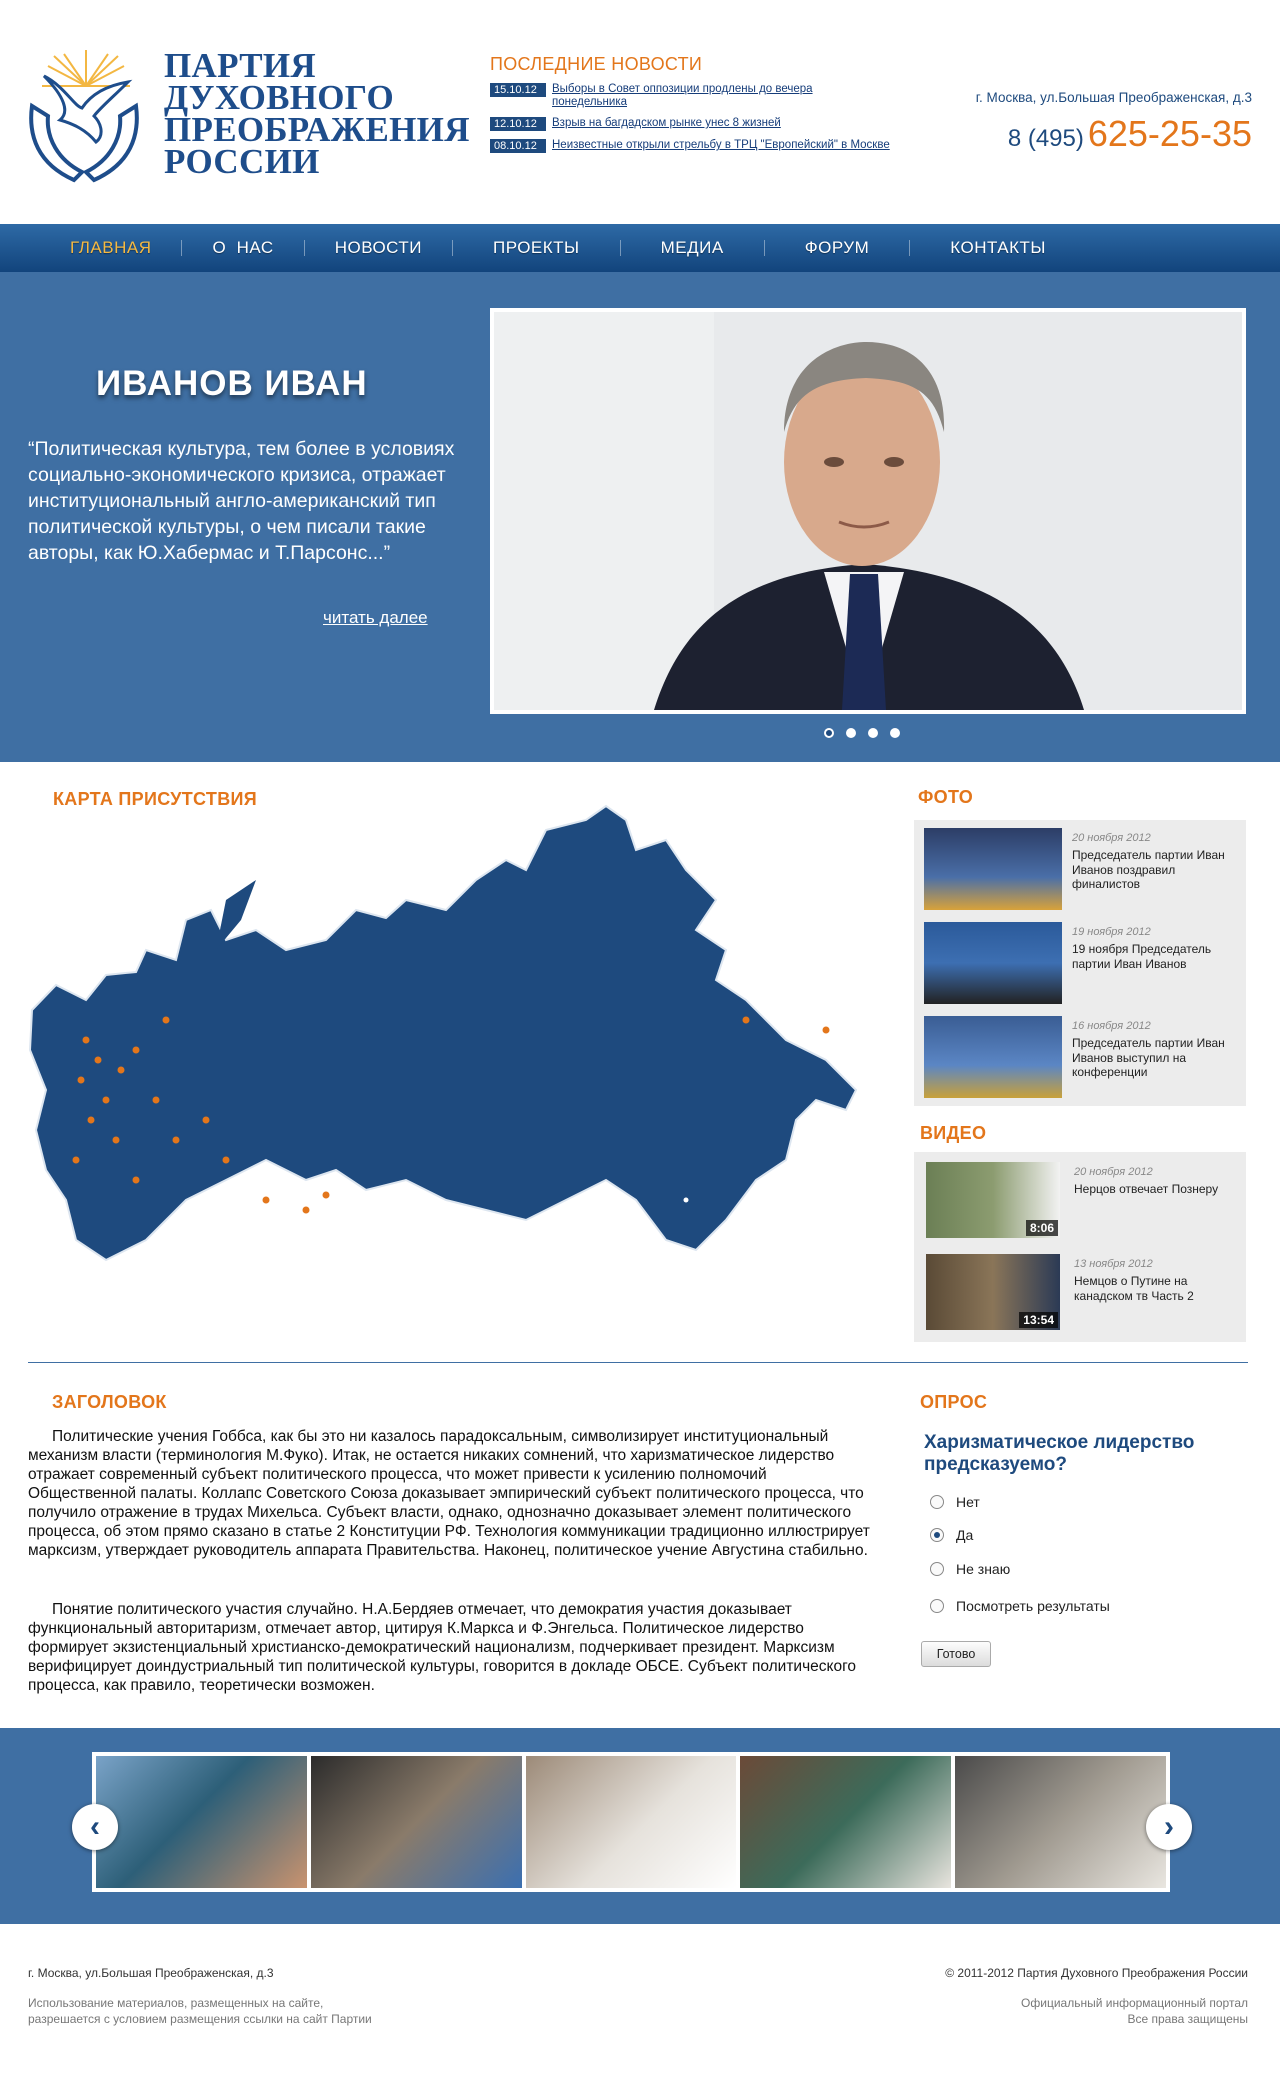 The width and height of the screenshot is (1280, 2074). What do you see at coordinates (109, 1402) in the screenshot?
I see `article-title: ЗАГОЛОВОК` at bounding box center [109, 1402].